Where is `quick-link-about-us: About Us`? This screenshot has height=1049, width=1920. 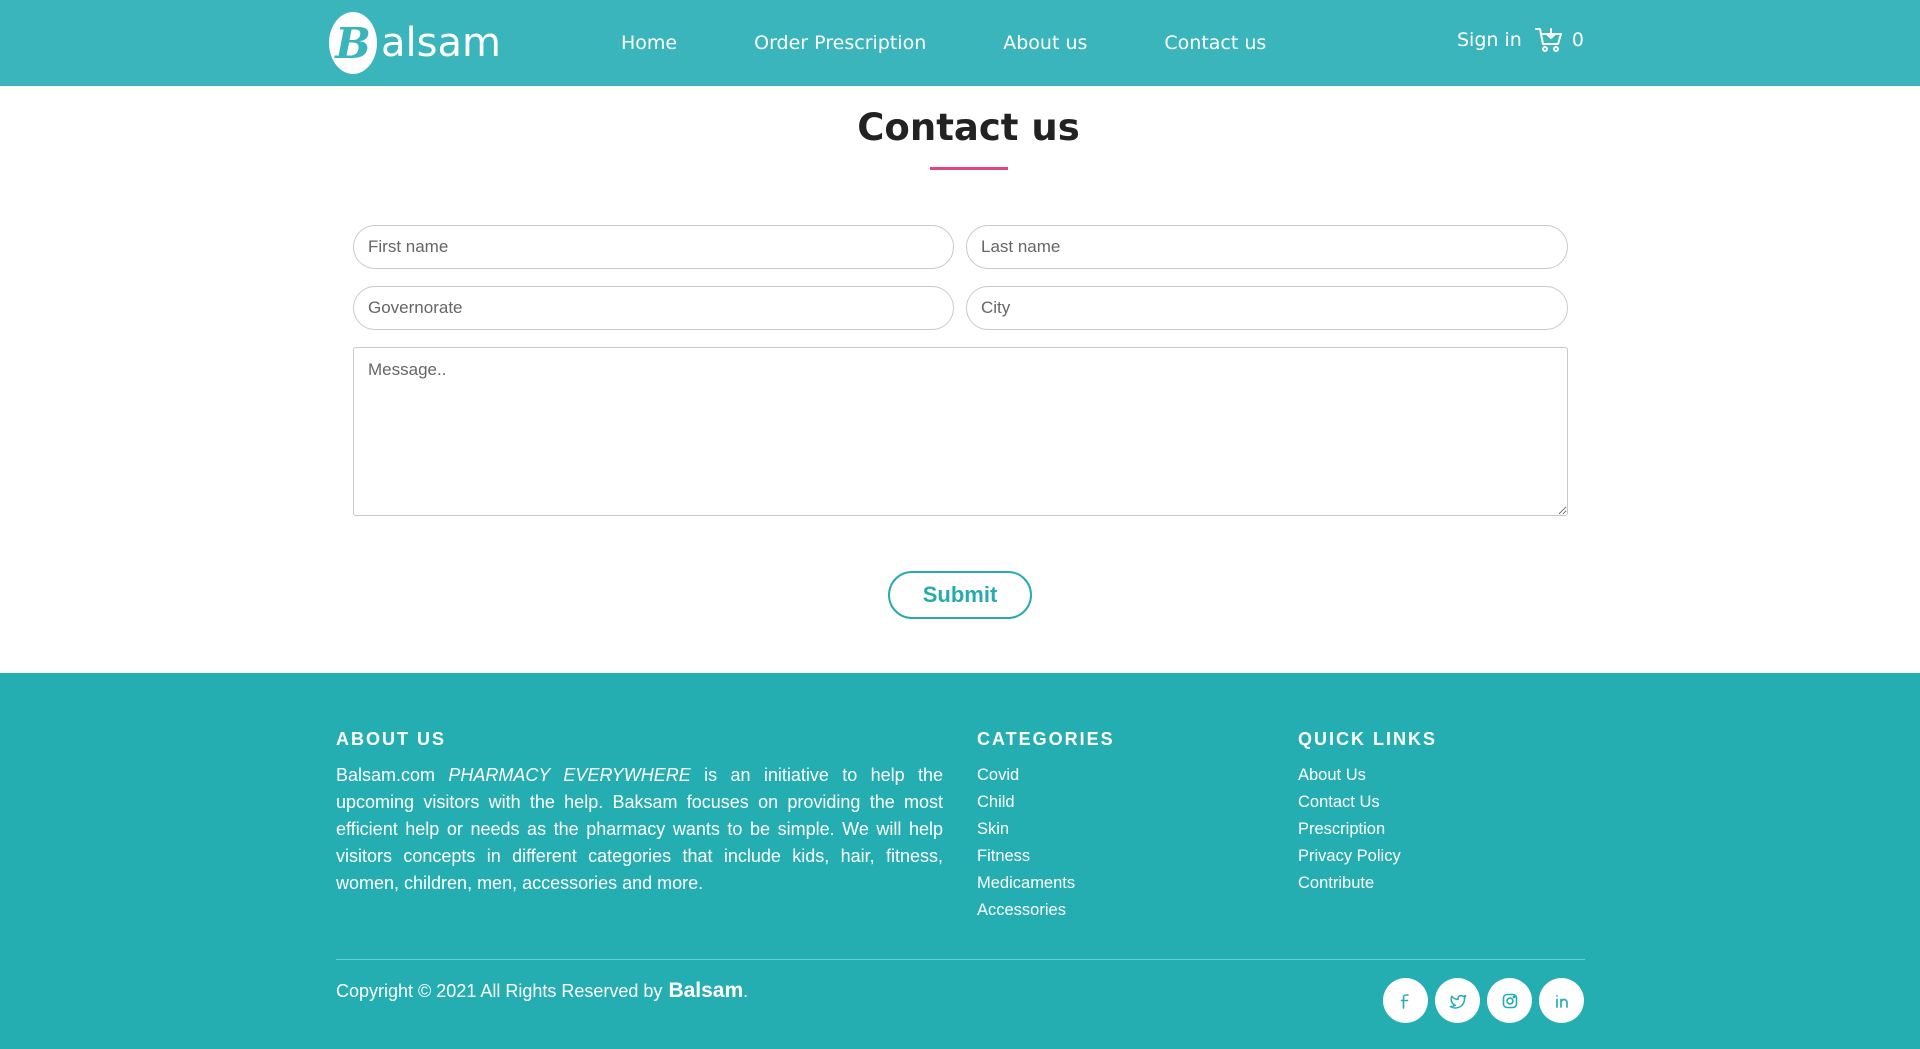
quick-link-about-us: About Us is located at coordinates (1332, 775).